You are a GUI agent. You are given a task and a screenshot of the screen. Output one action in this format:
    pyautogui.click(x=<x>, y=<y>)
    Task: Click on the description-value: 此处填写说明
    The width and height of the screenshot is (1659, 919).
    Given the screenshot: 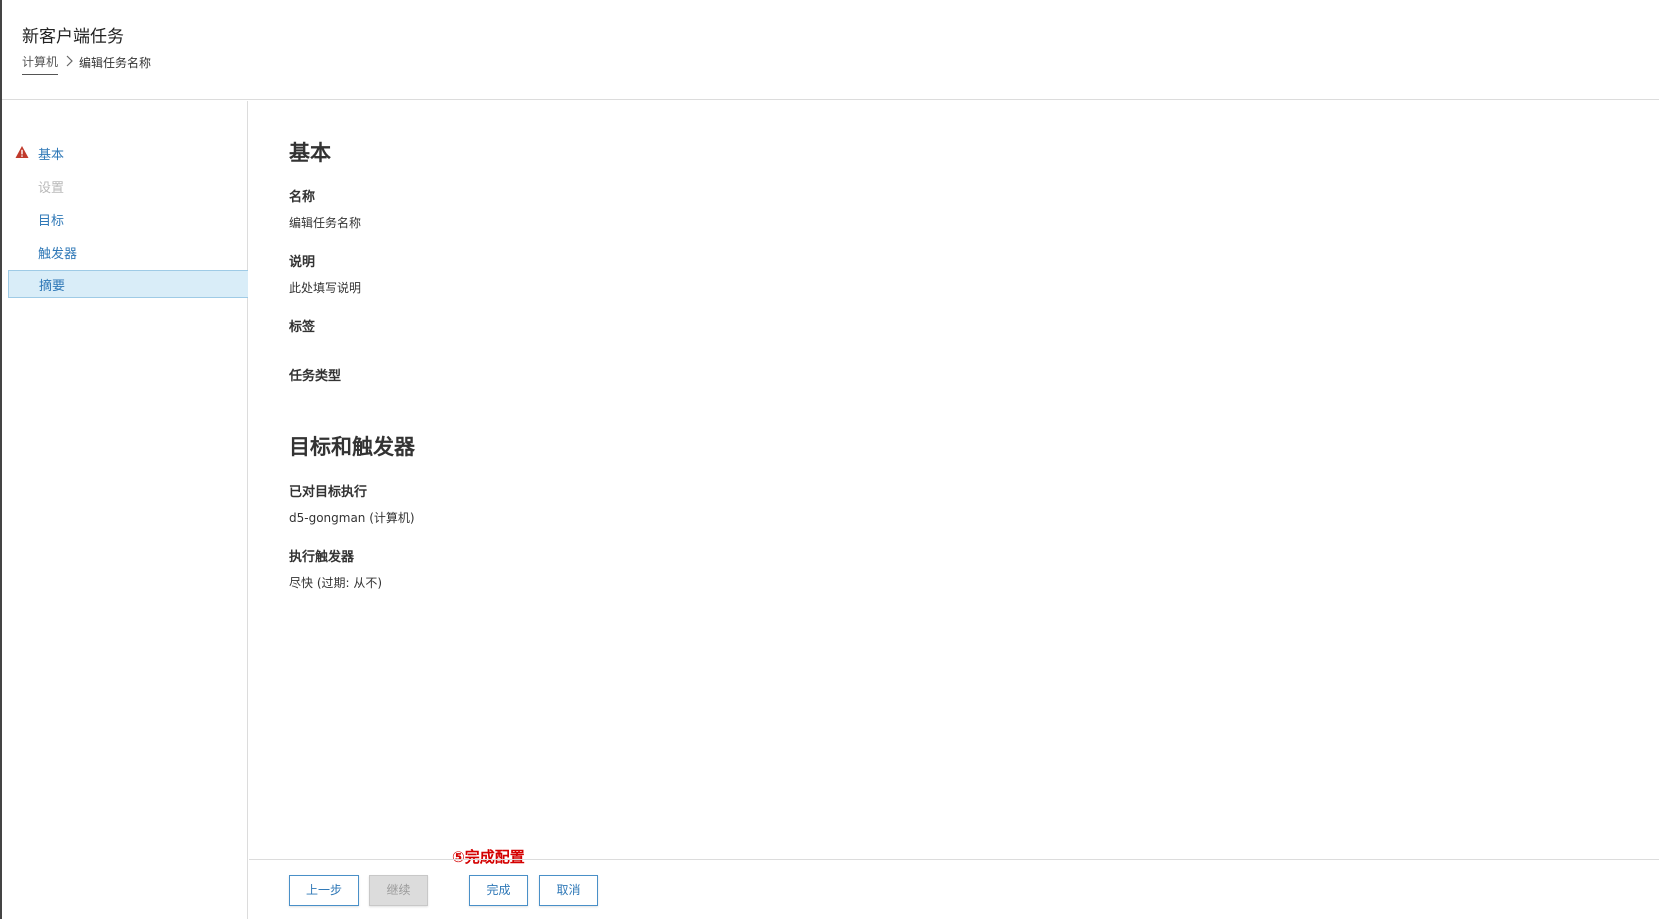 What is the action you would take?
    pyautogui.click(x=325, y=288)
    